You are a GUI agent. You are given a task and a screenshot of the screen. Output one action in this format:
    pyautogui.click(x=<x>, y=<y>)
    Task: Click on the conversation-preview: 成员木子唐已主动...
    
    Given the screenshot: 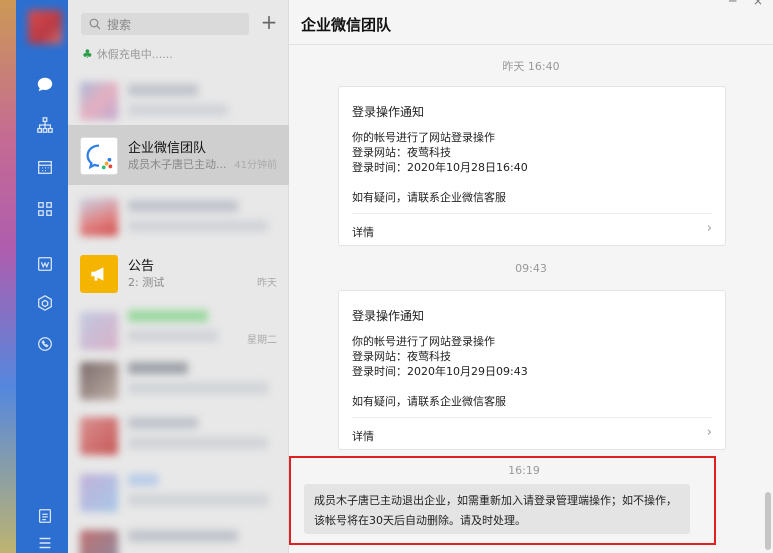 What is the action you would take?
    pyautogui.click(x=177, y=164)
    